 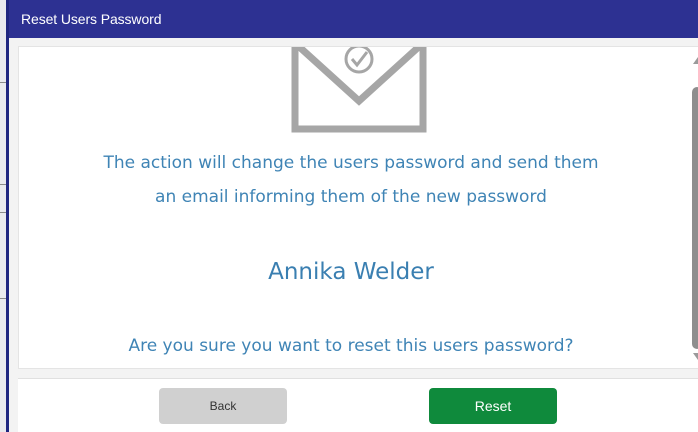 What do you see at coordinates (695, 218) in the screenshot?
I see `scroll-thumb` at bounding box center [695, 218].